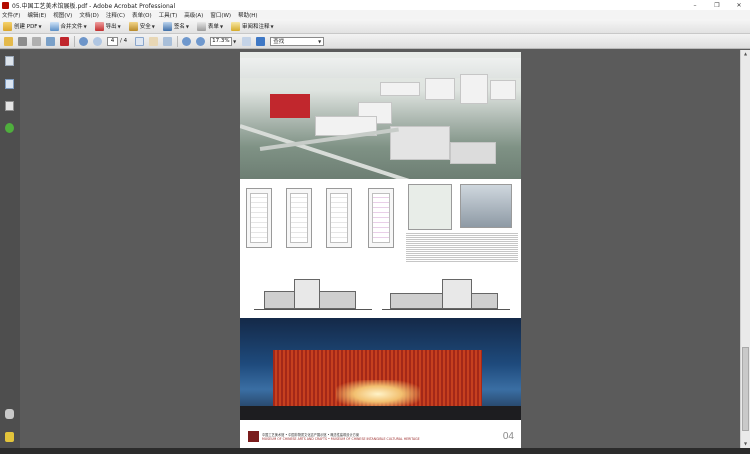 The height and width of the screenshot is (454, 750). What do you see at coordinates (745, 444) in the screenshot?
I see `scroll-down-icon: ▼` at bounding box center [745, 444].